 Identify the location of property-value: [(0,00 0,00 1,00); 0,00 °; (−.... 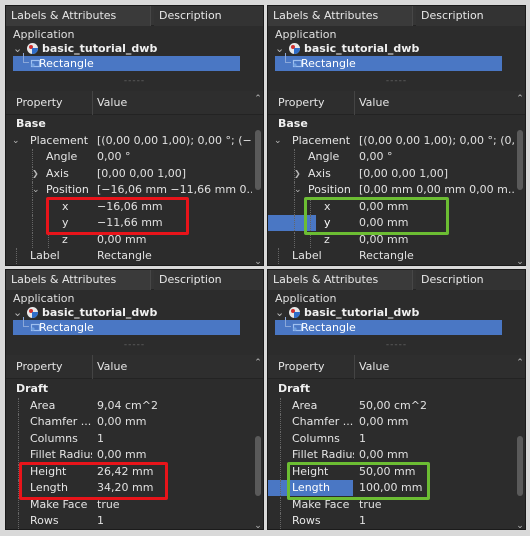
(174, 141).